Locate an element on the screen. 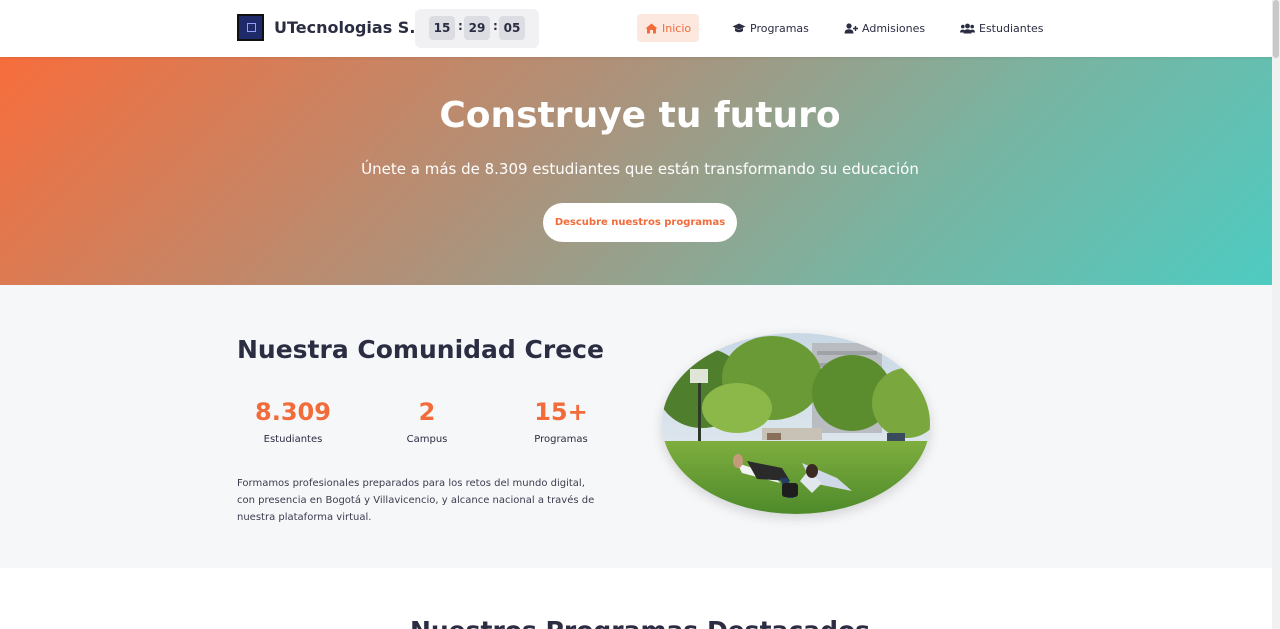  nav-label: Estudiantes is located at coordinates (1011, 28).